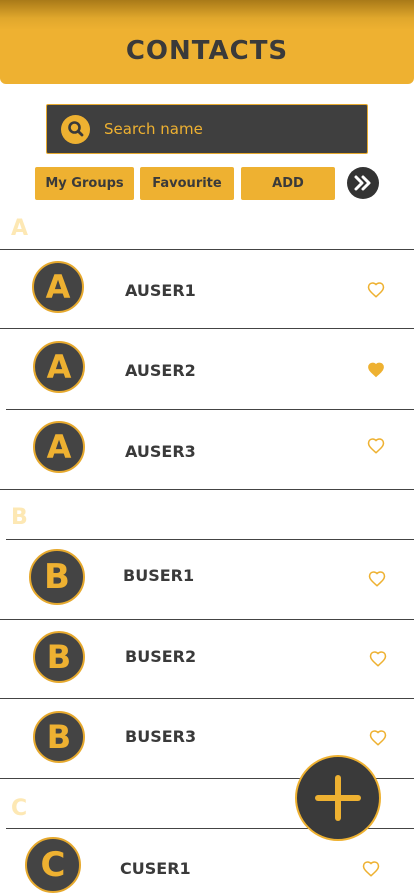  What do you see at coordinates (20, 228) in the screenshot?
I see `section-letter-a: A` at bounding box center [20, 228].